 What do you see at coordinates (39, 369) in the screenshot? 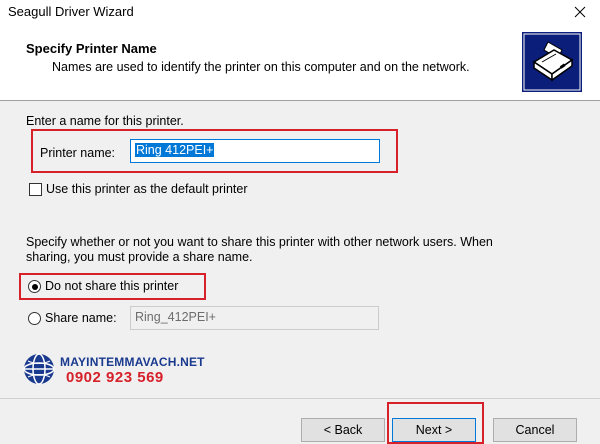
I see `globe-icon` at bounding box center [39, 369].